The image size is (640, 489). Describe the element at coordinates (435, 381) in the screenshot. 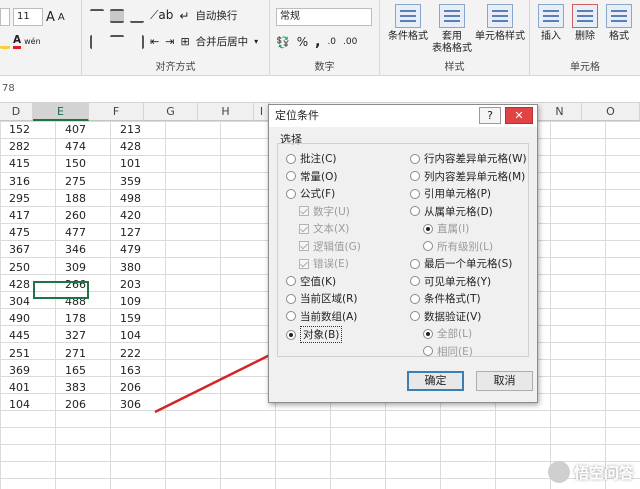

I see `ok-button: 确定` at that location.